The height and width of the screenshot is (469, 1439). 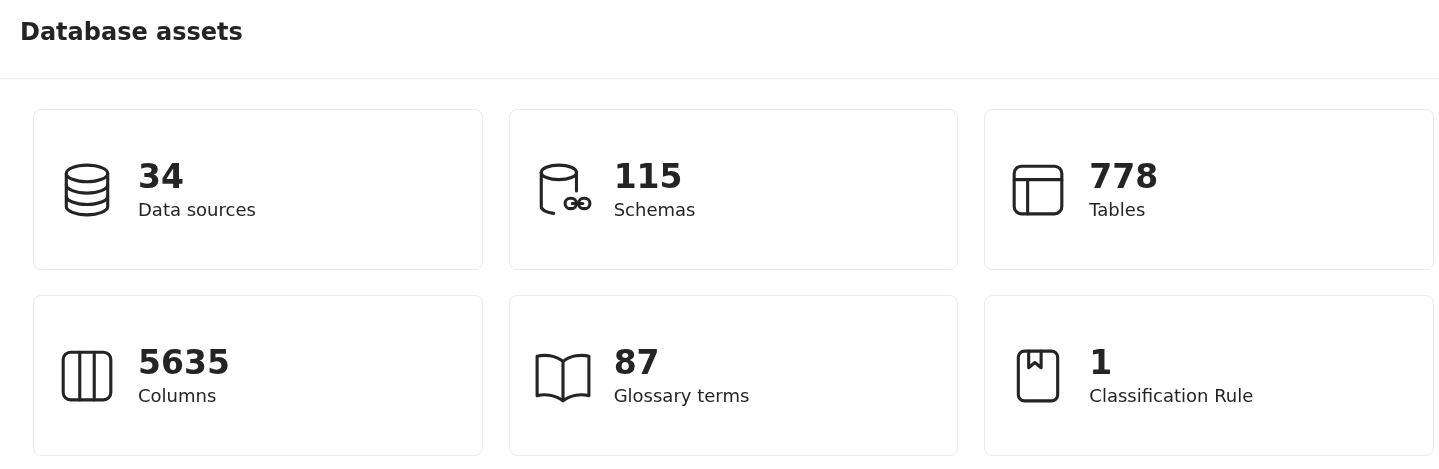 What do you see at coordinates (648, 176) in the screenshot?
I see `asset-count: 115` at bounding box center [648, 176].